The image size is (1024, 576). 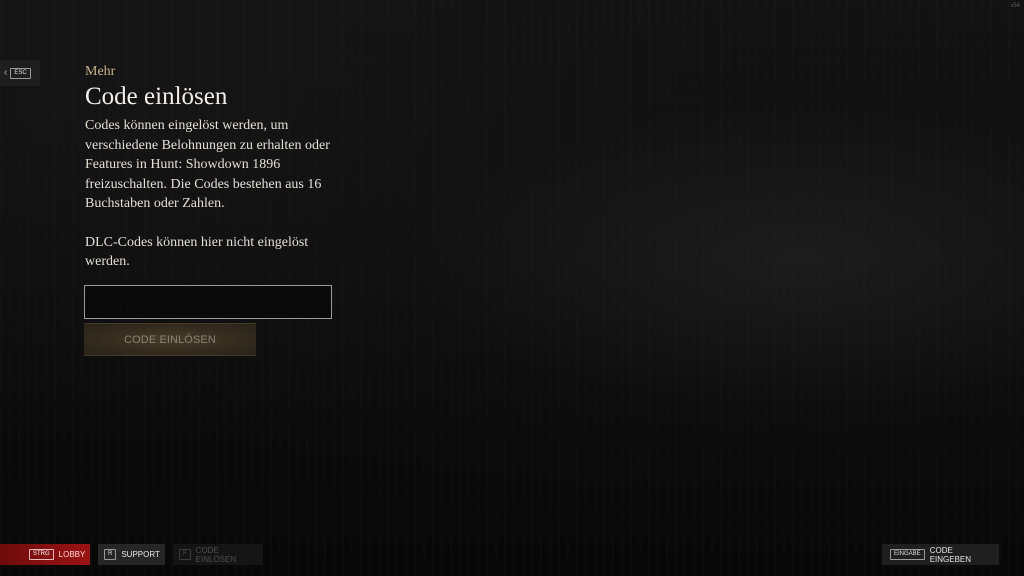 What do you see at coordinates (156, 96) in the screenshot?
I see `page-title: Code einlösen` at bounding box center [156, 96].